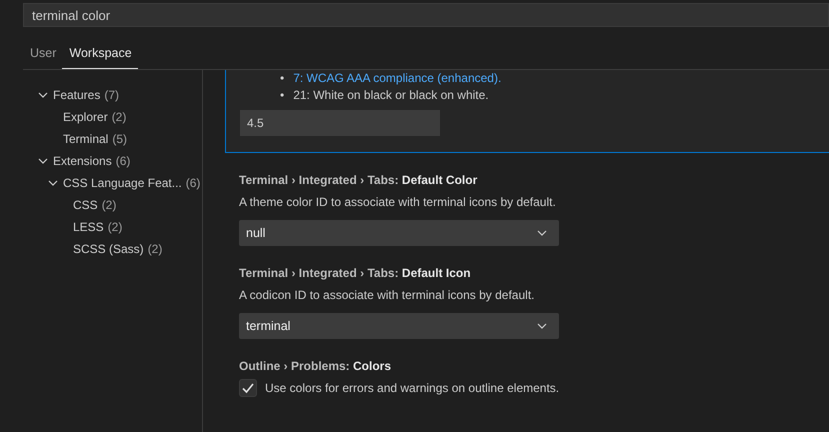 The width and height of the screenshot is (829, 432). What do you see at coordinates (85, 205) in the screenshot?
I see `tree-label: CSS` at bounding box center [85, 205].